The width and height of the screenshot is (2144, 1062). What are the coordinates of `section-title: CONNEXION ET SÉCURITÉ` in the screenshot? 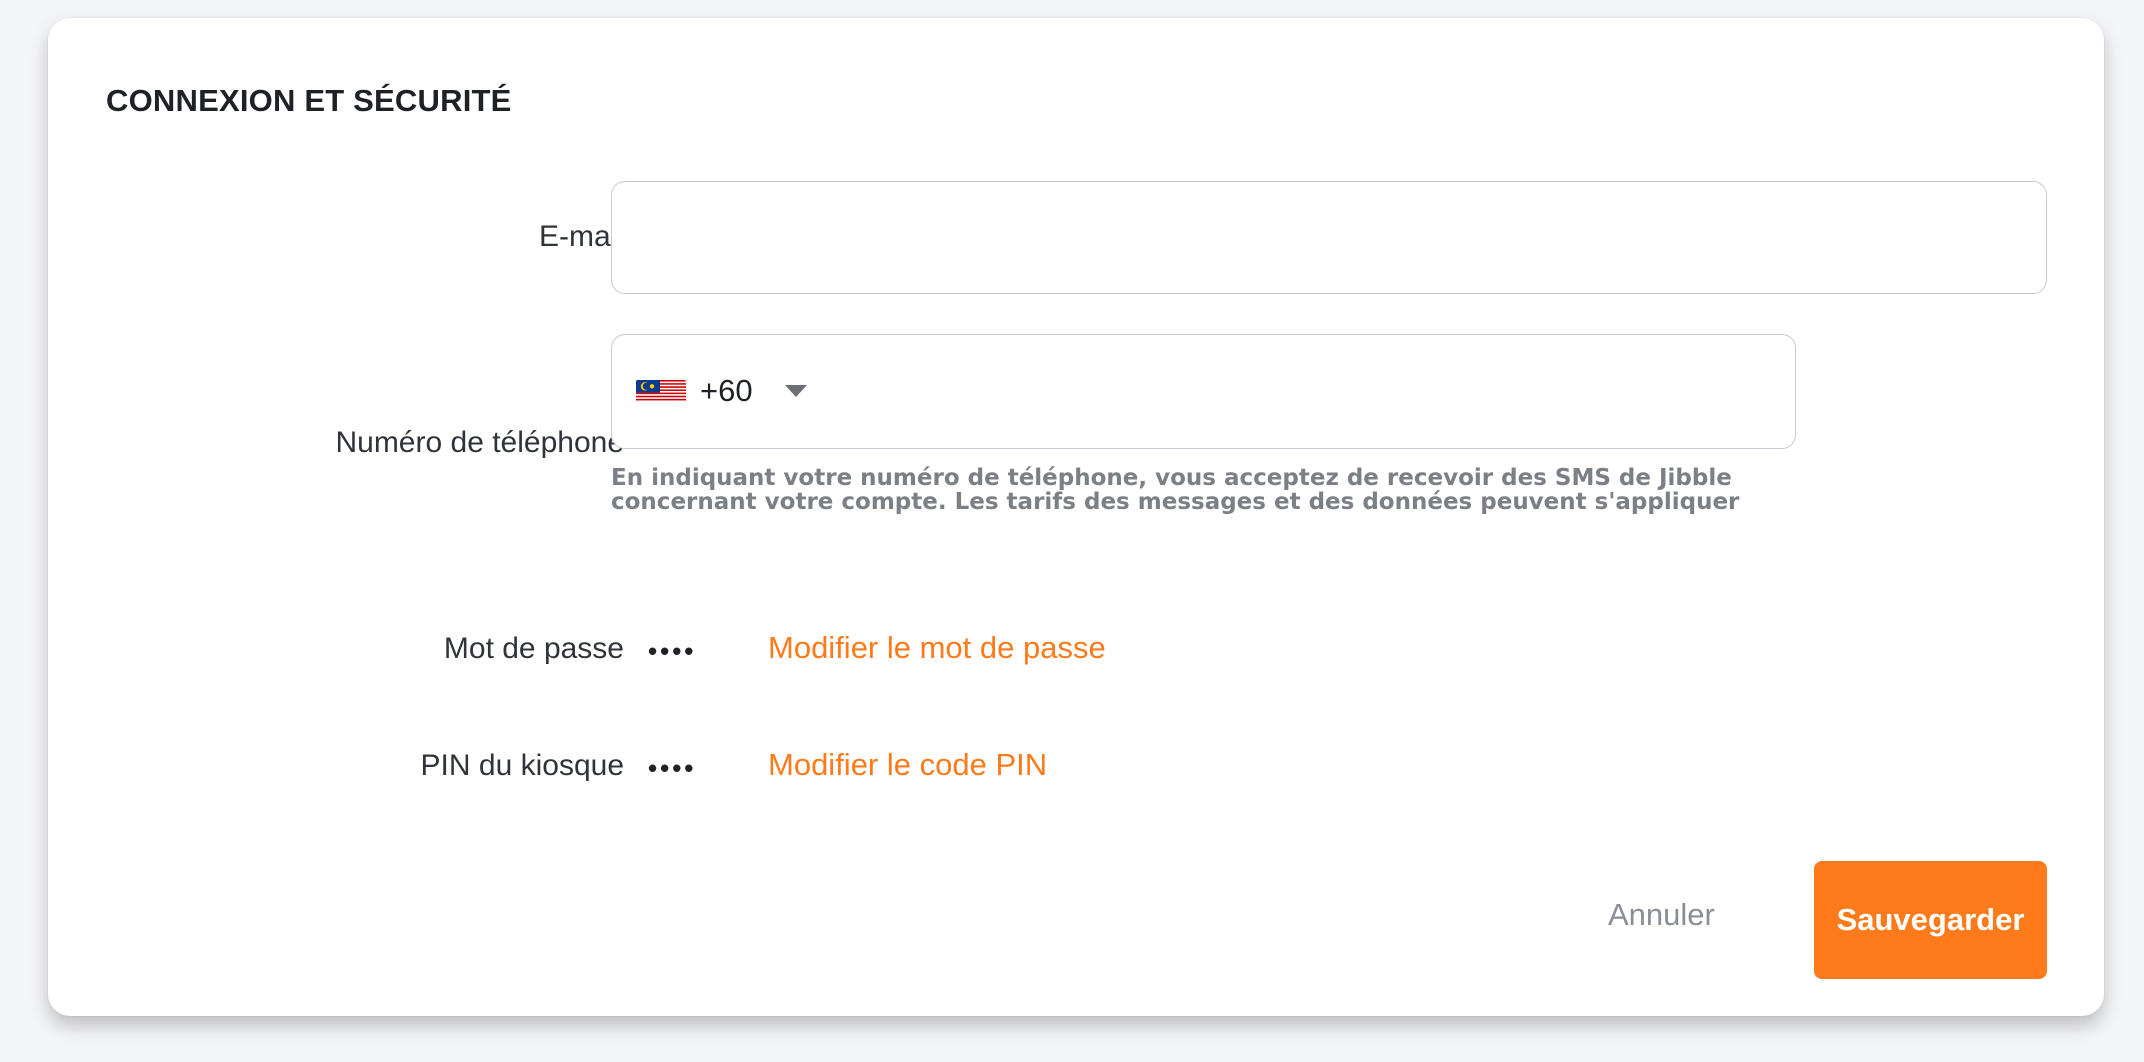 It's located at (309, 100).